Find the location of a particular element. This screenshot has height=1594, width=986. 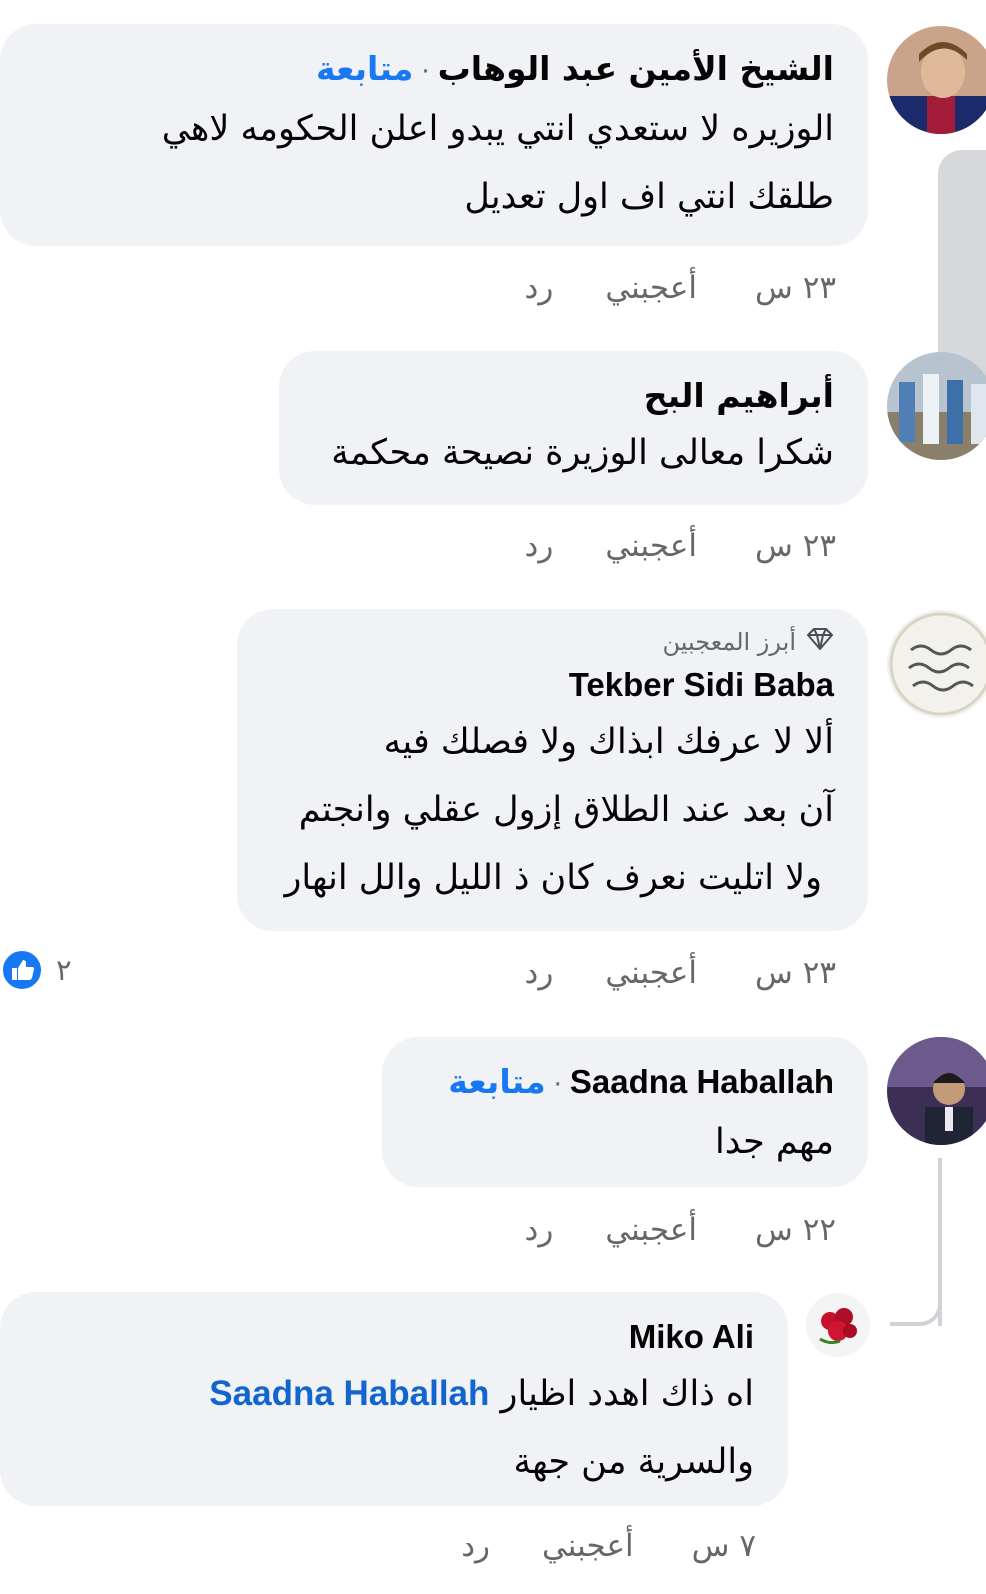

reaction-count: ٢ is located at coordinates (64, 970).